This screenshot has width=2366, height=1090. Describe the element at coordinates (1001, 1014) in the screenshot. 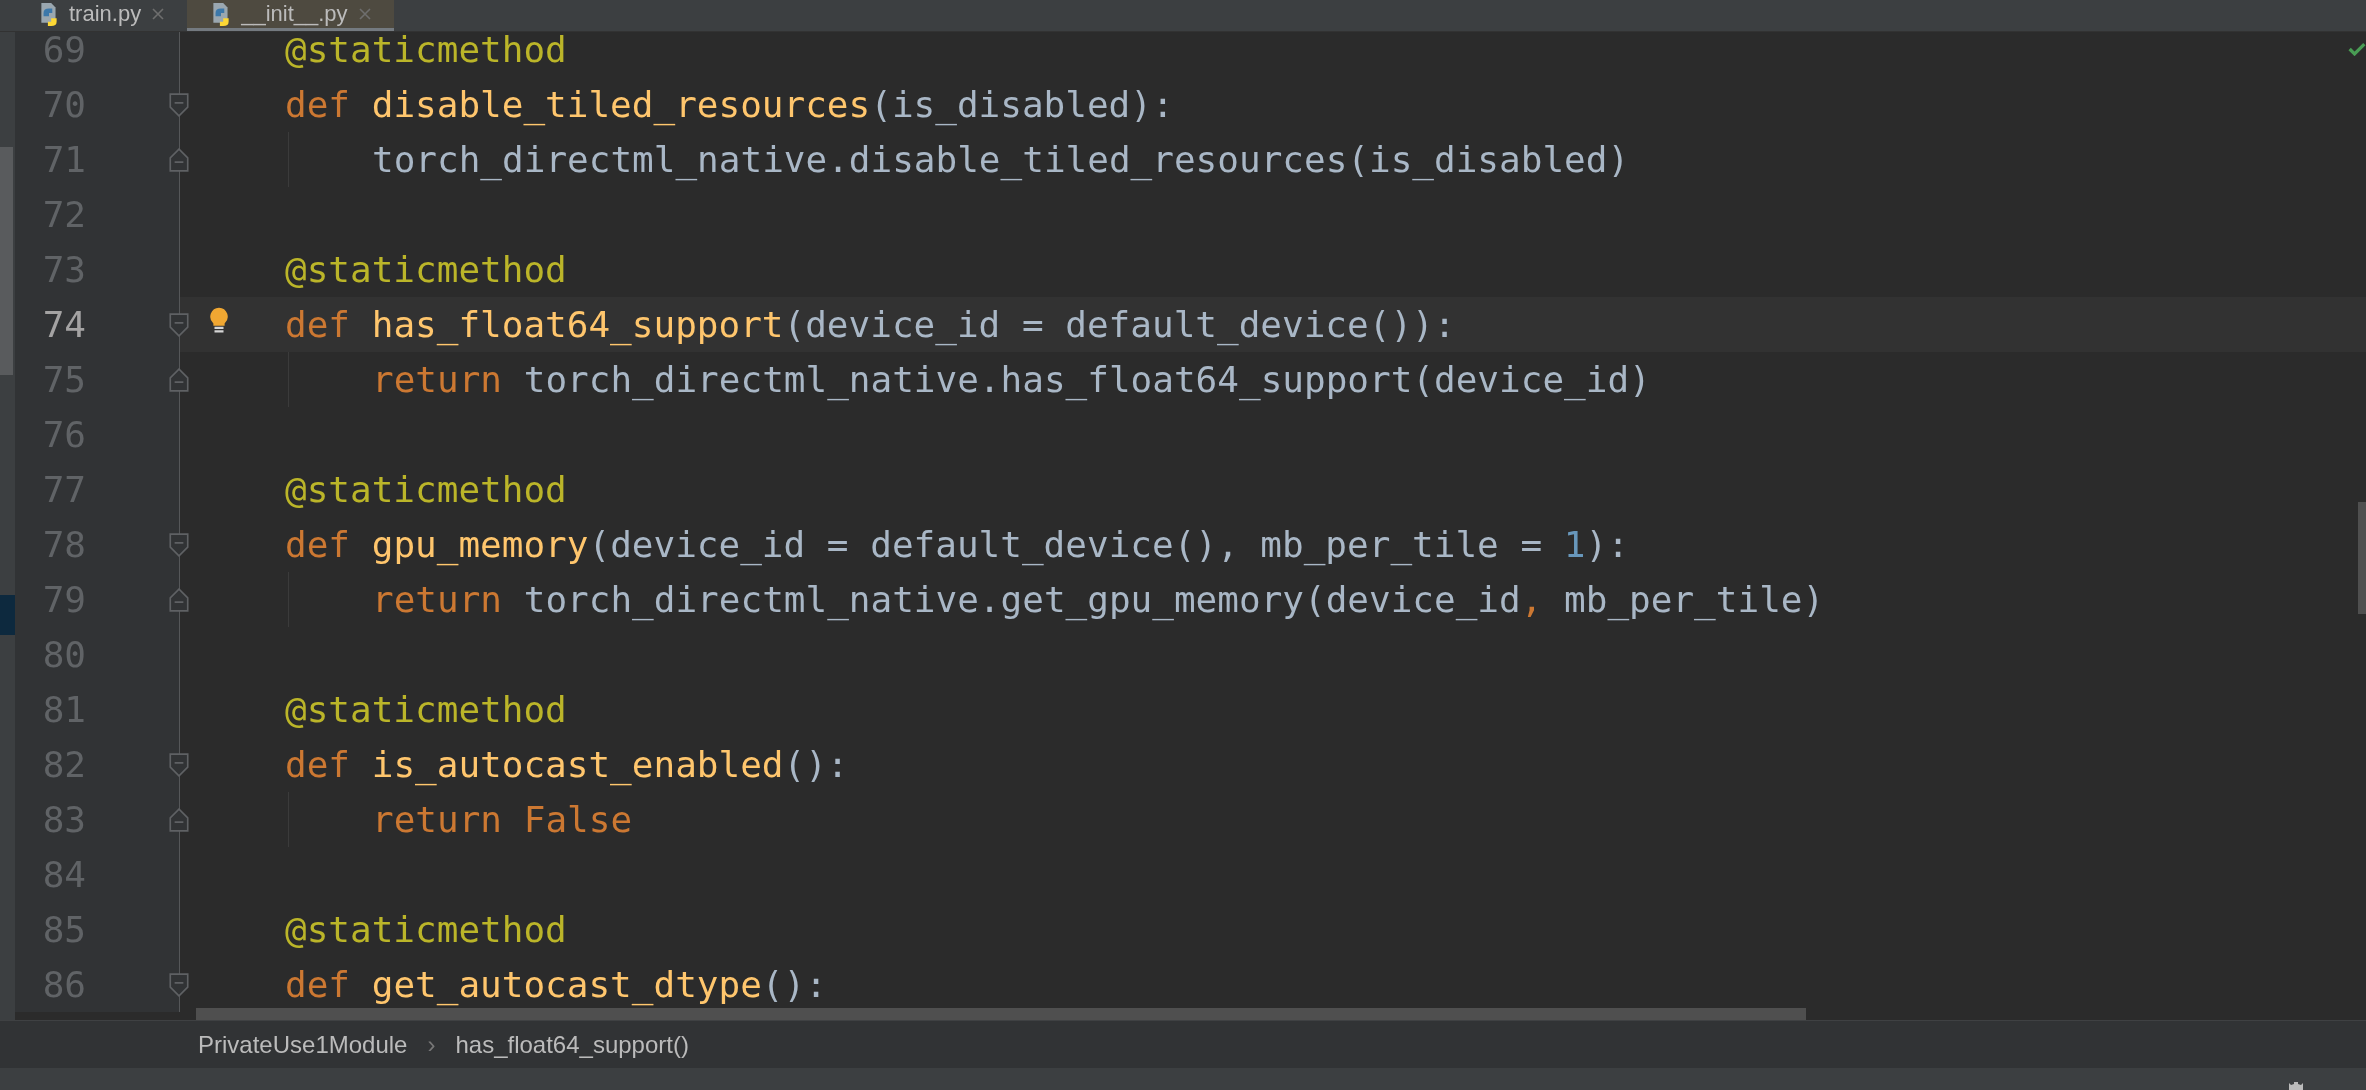

I see `horizontal-scrollbar-thumb` at that location.